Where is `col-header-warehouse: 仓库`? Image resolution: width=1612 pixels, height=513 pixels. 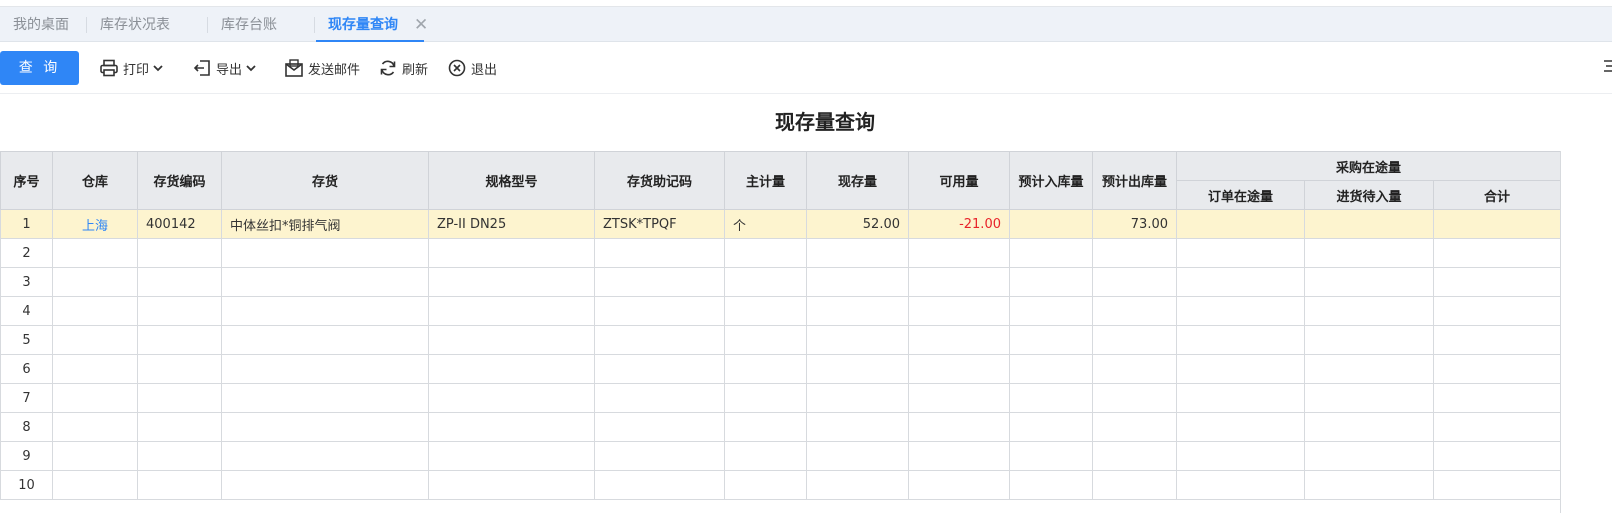 col-header-warehouse: 仓库 is located at coordinates (95, 180).